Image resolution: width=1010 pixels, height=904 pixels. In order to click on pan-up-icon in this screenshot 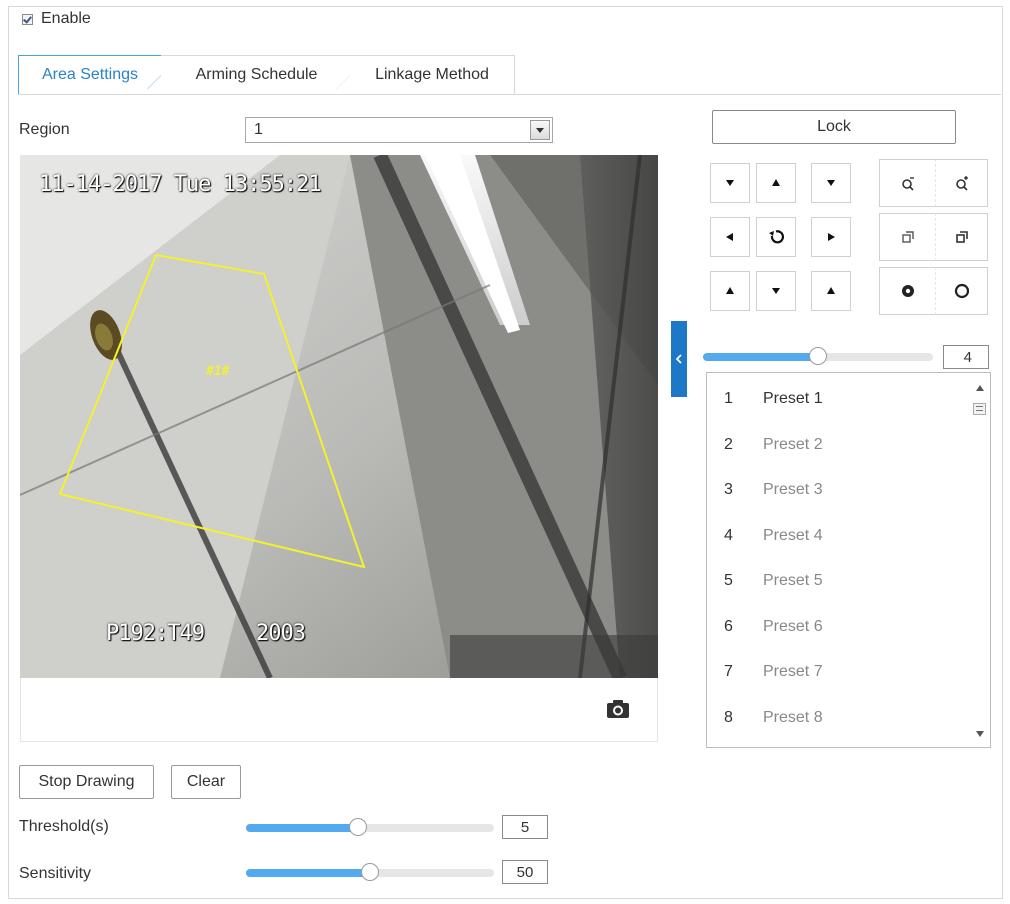, I will do `click(776, 182)`.